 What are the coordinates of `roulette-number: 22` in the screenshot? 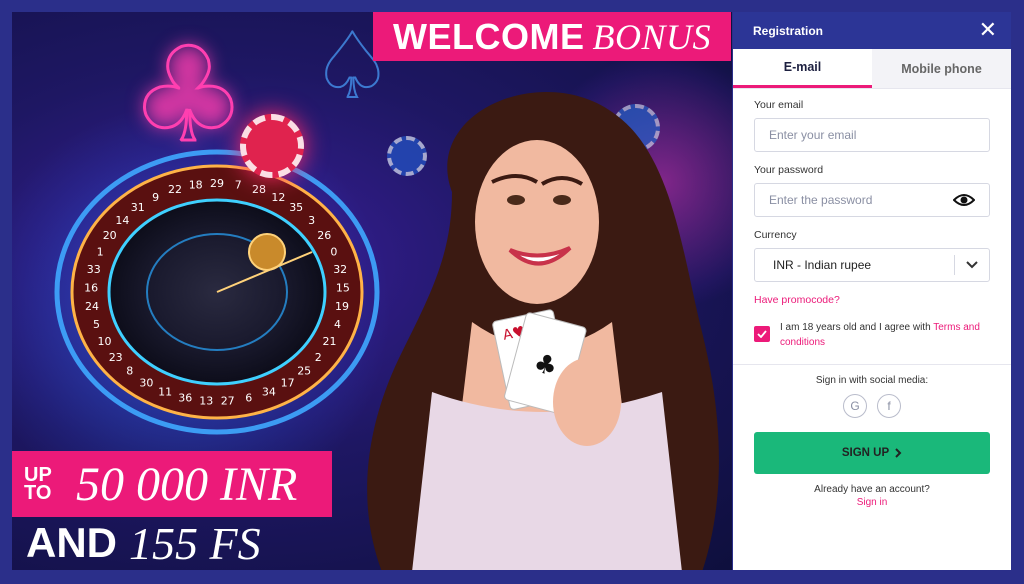 It's located at (175, 189).